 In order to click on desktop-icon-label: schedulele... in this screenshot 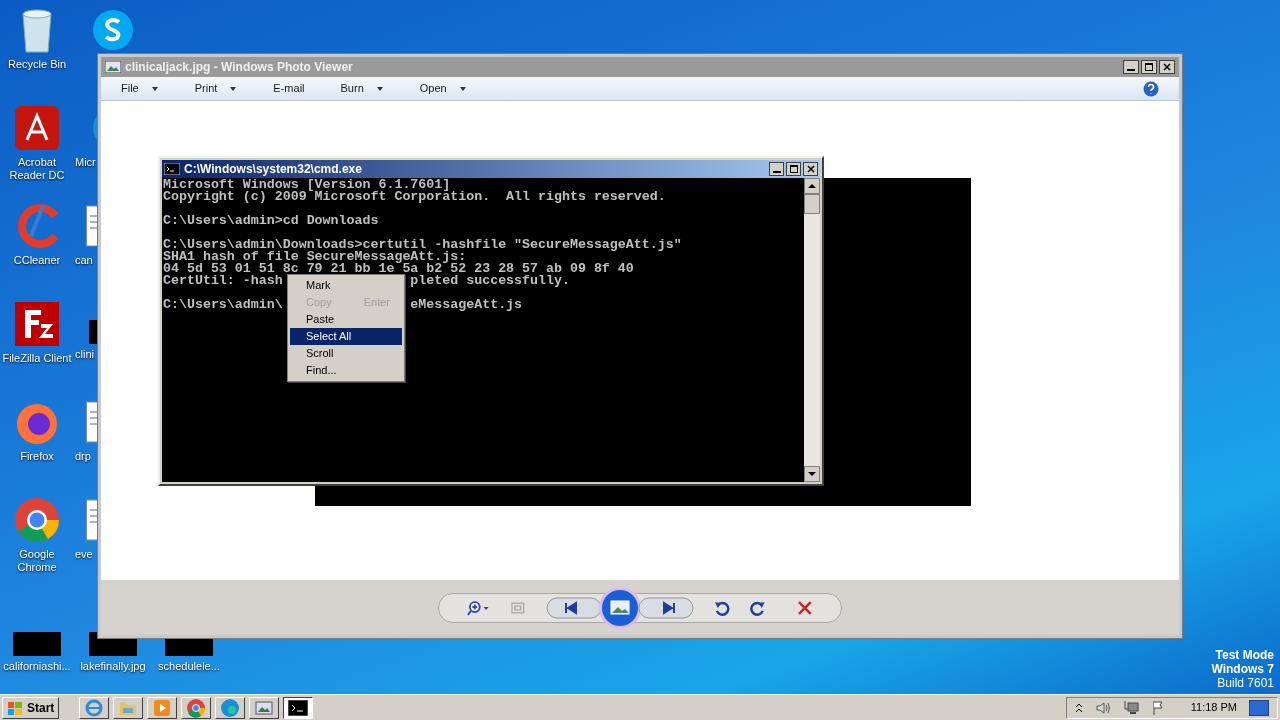, I will do `click(189, 666)`.